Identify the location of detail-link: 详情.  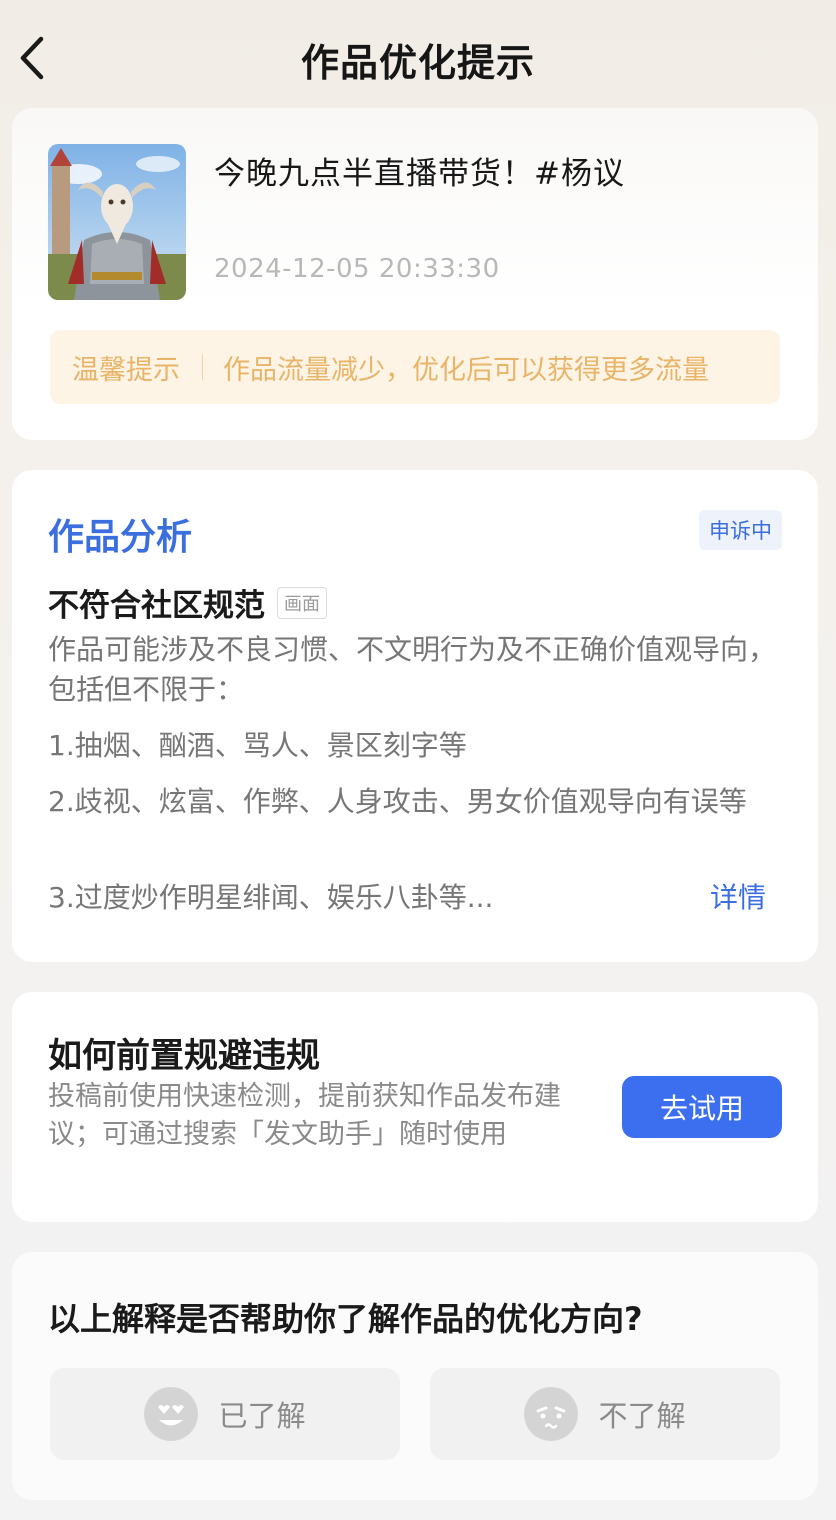
(738, 898).